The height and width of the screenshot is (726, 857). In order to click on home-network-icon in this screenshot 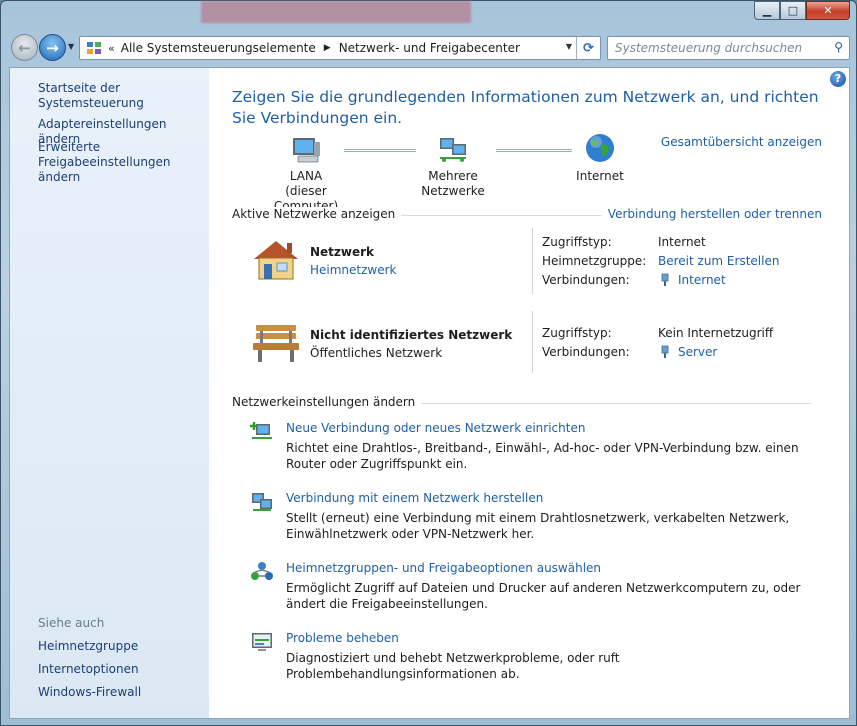, I will do `click(276, 260)`.